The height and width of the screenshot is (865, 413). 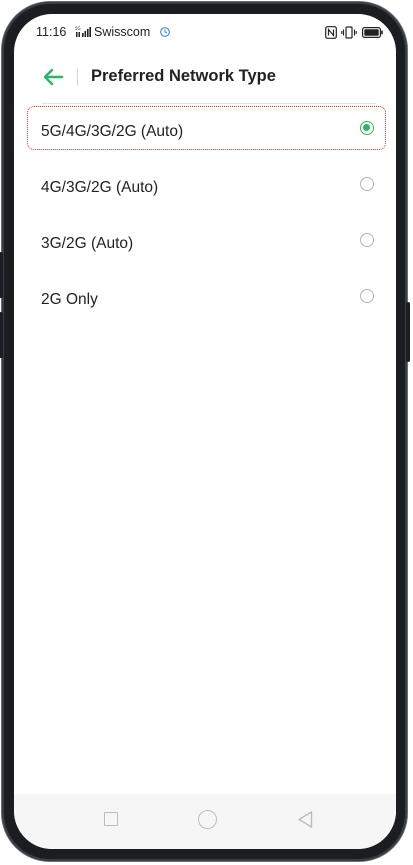 What do you see at coordinates (112, 131) in the screenshot?
I see `option-label: 5G/4G/3G/2G (Auto)` at bounding box center [112, 131].